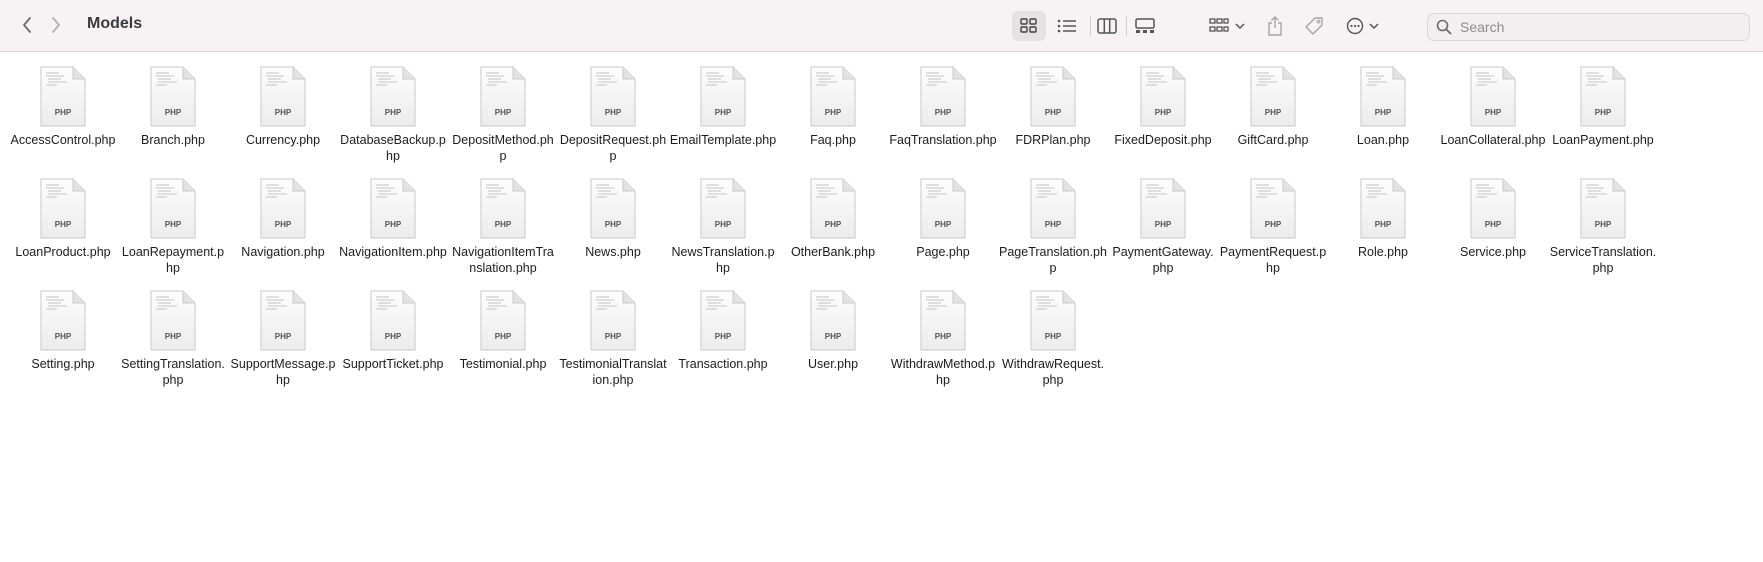  I want to click on back-button, so click(27, 25).